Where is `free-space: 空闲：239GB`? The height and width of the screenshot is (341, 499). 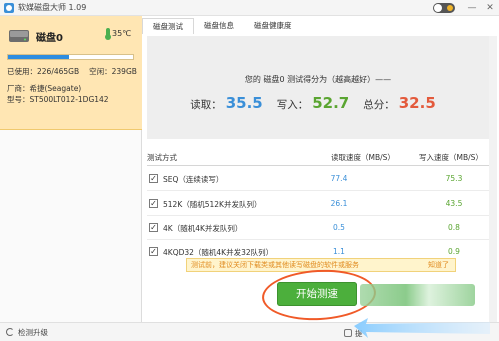
free-space: 空闲：239GB is located at coordinates (113, 71).